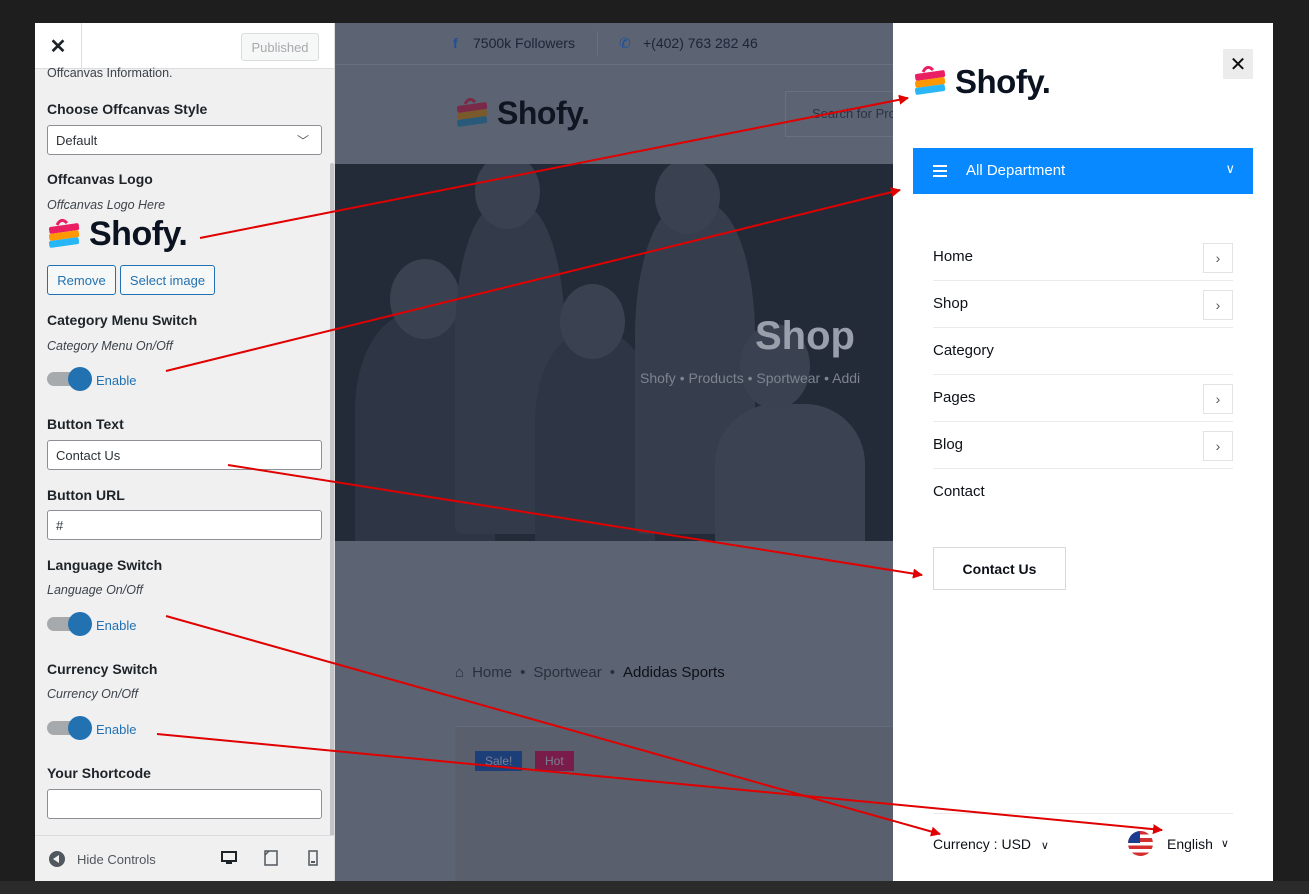 The width and height of the screenshot is (1309, 894). I want to click on menu-item-label: Blog, so click(948, 444).